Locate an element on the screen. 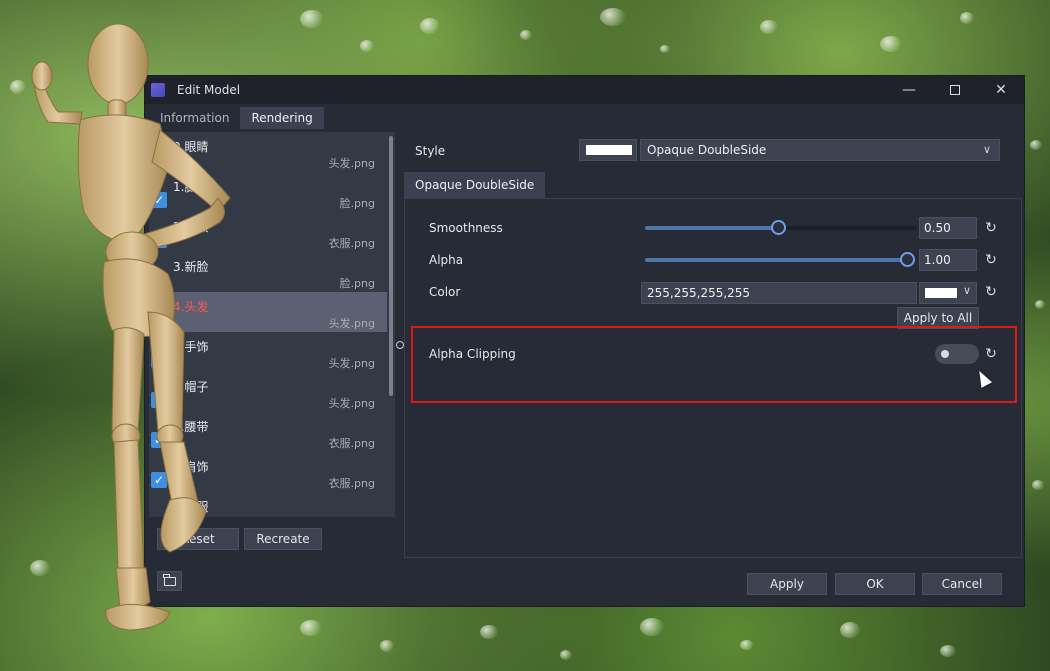  highlight-box is located at coordinates (714, 364).